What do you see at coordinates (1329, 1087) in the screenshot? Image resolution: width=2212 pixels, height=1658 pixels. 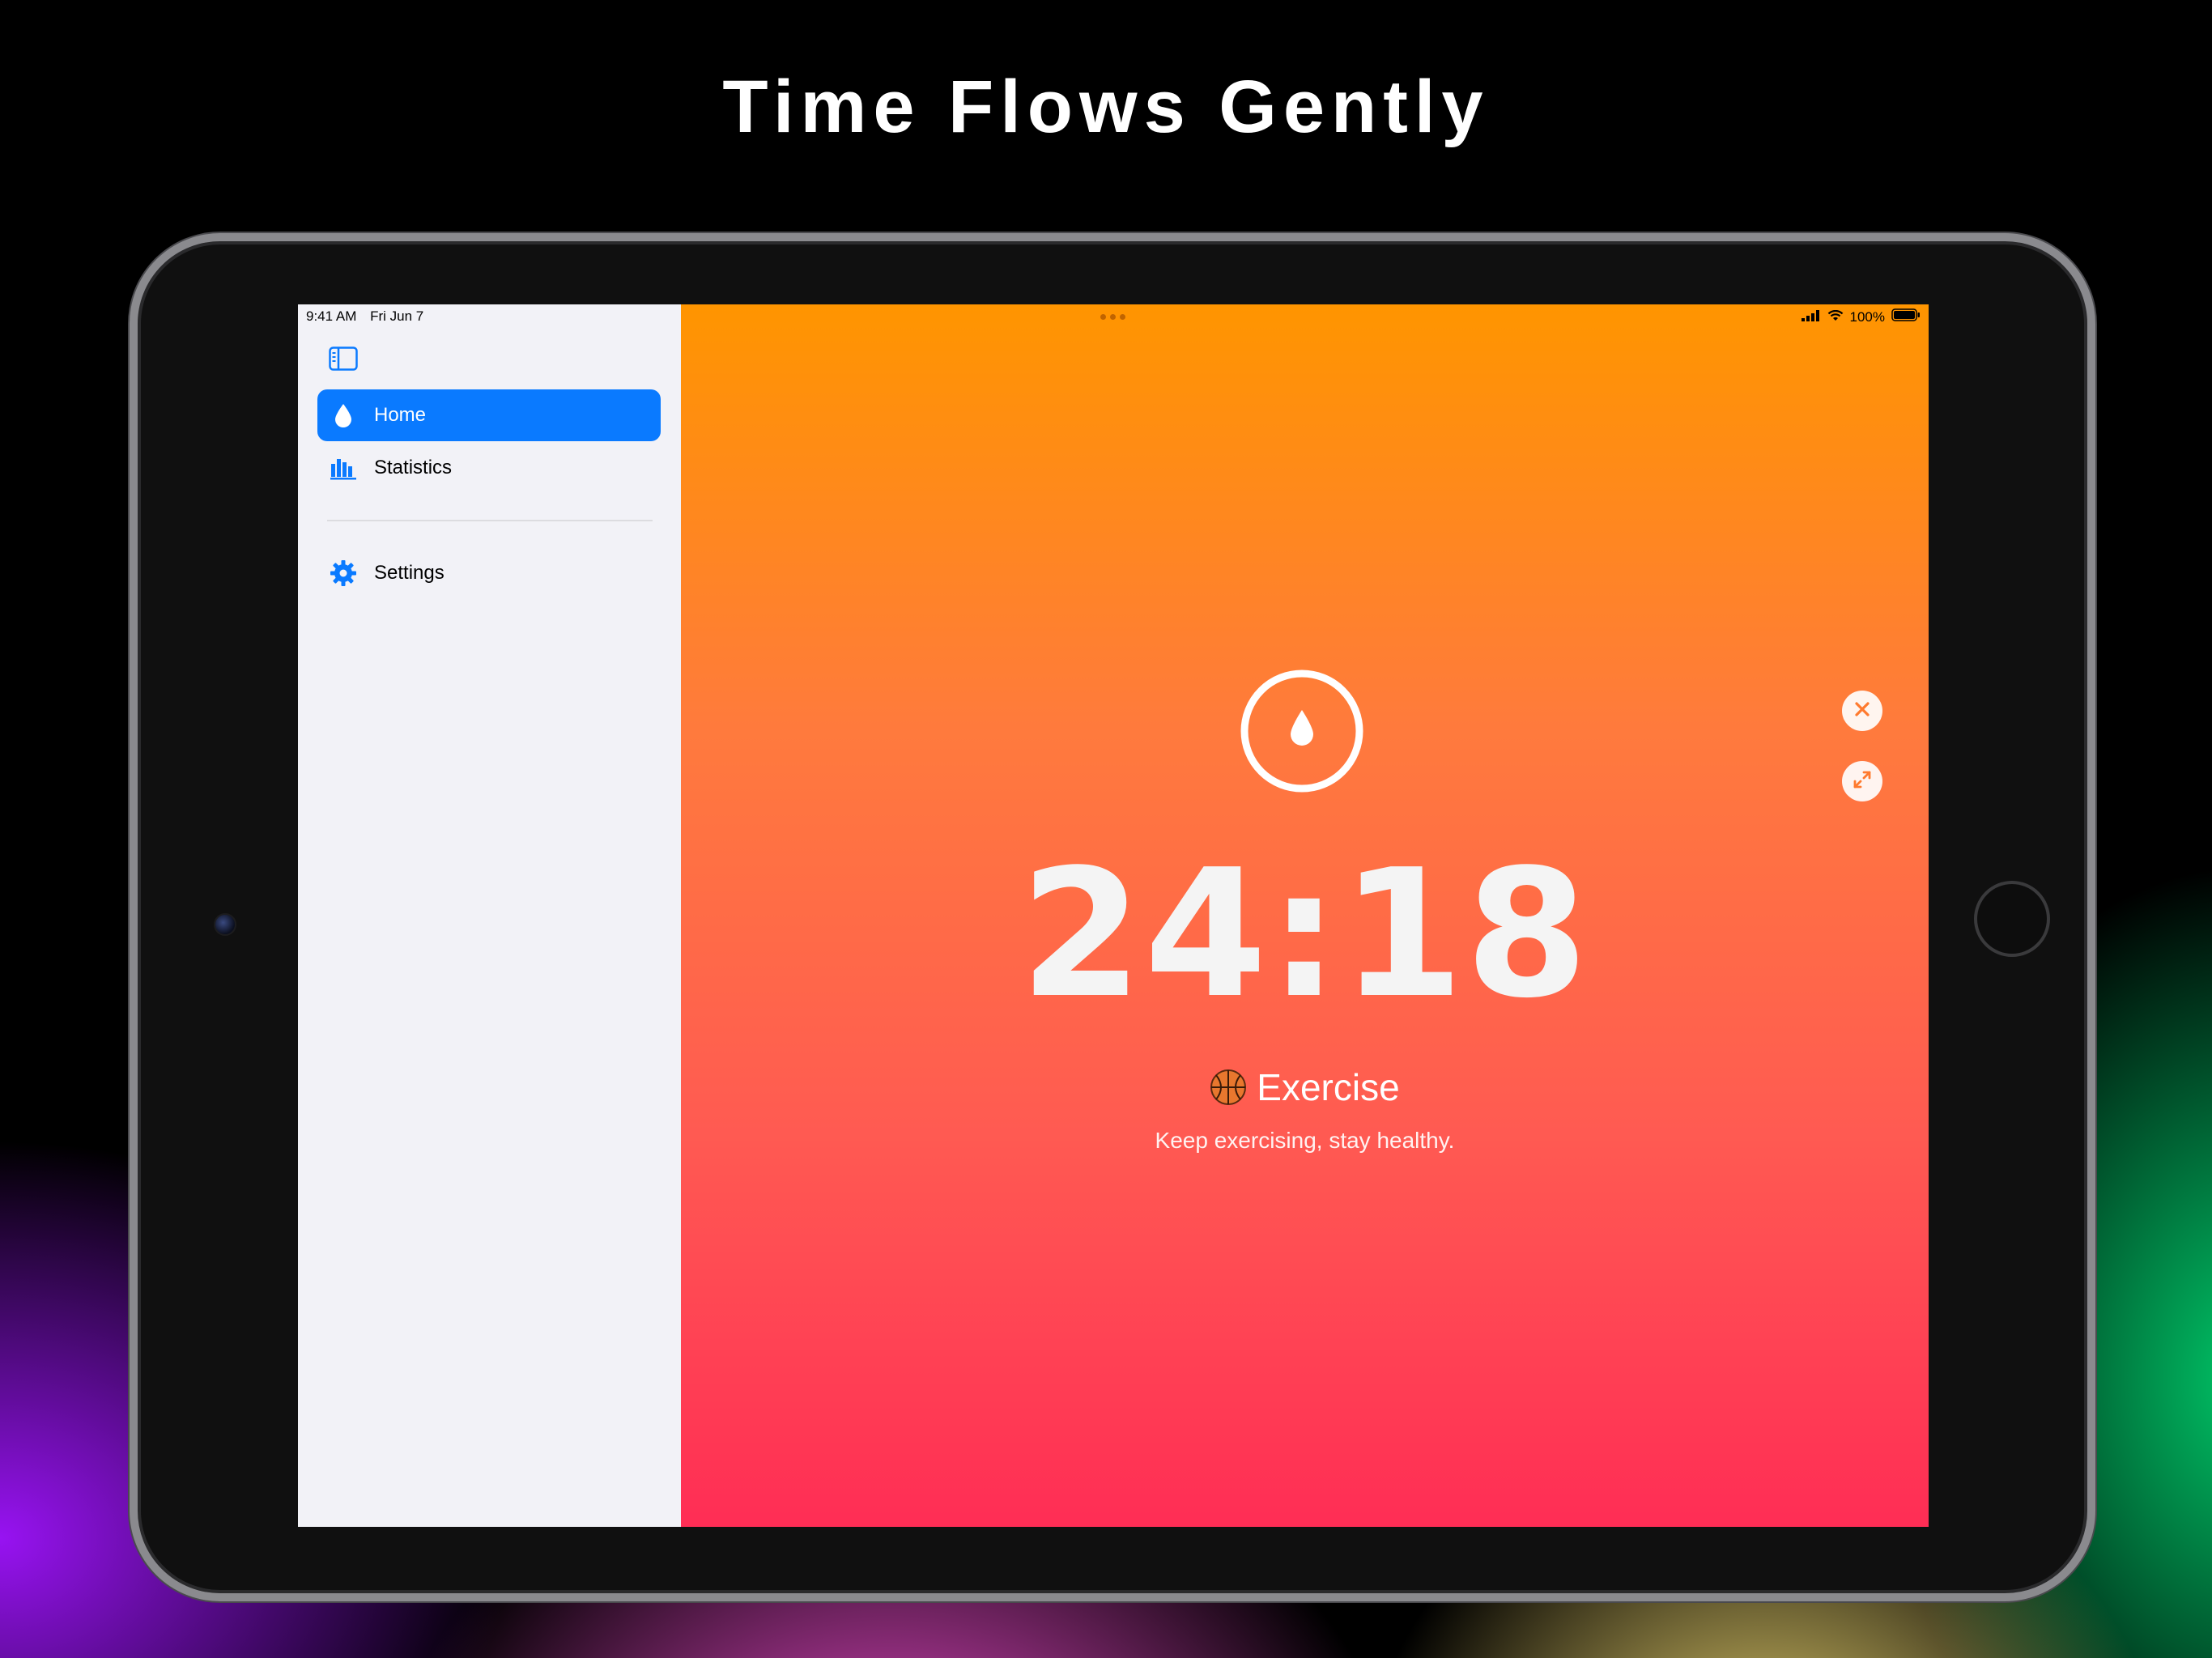 I see `activity-label: Exercise` at bounding box center [1329, 1087].